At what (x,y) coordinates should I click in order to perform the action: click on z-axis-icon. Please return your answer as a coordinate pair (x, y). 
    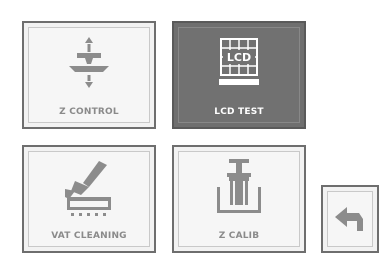
    Looking at the image, I should click on (89, 62).